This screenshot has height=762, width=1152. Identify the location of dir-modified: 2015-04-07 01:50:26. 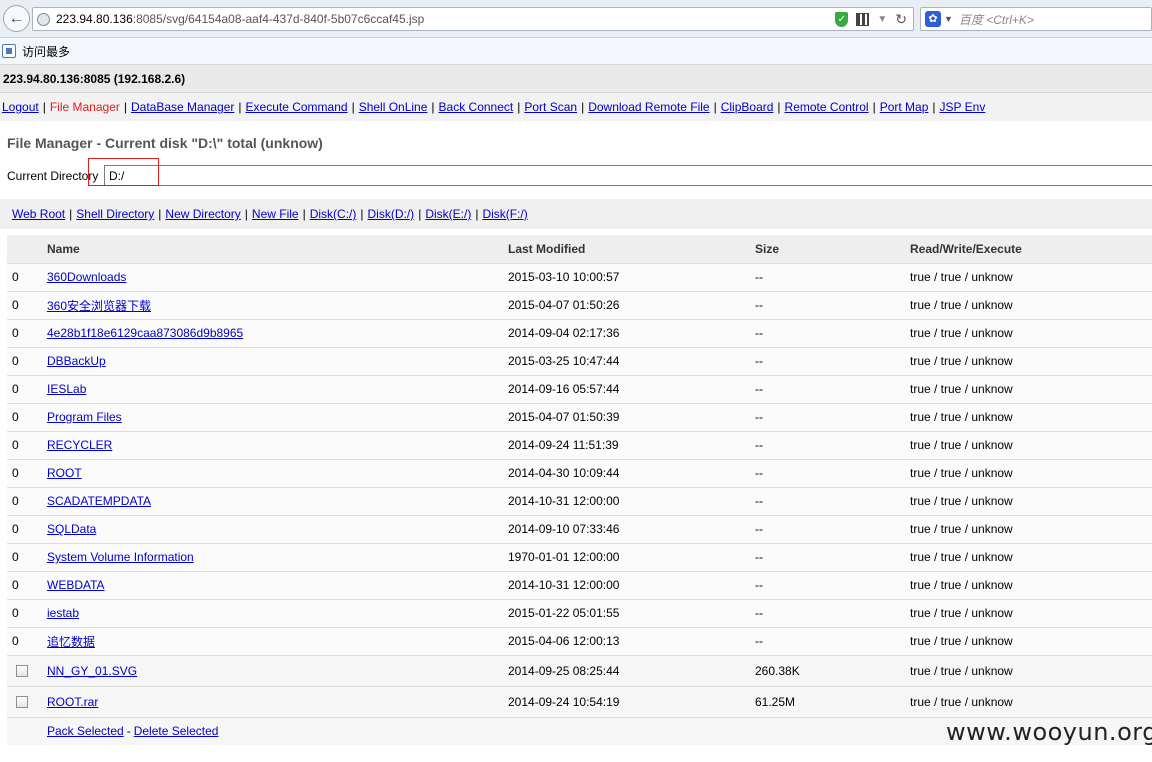
(631, 304).